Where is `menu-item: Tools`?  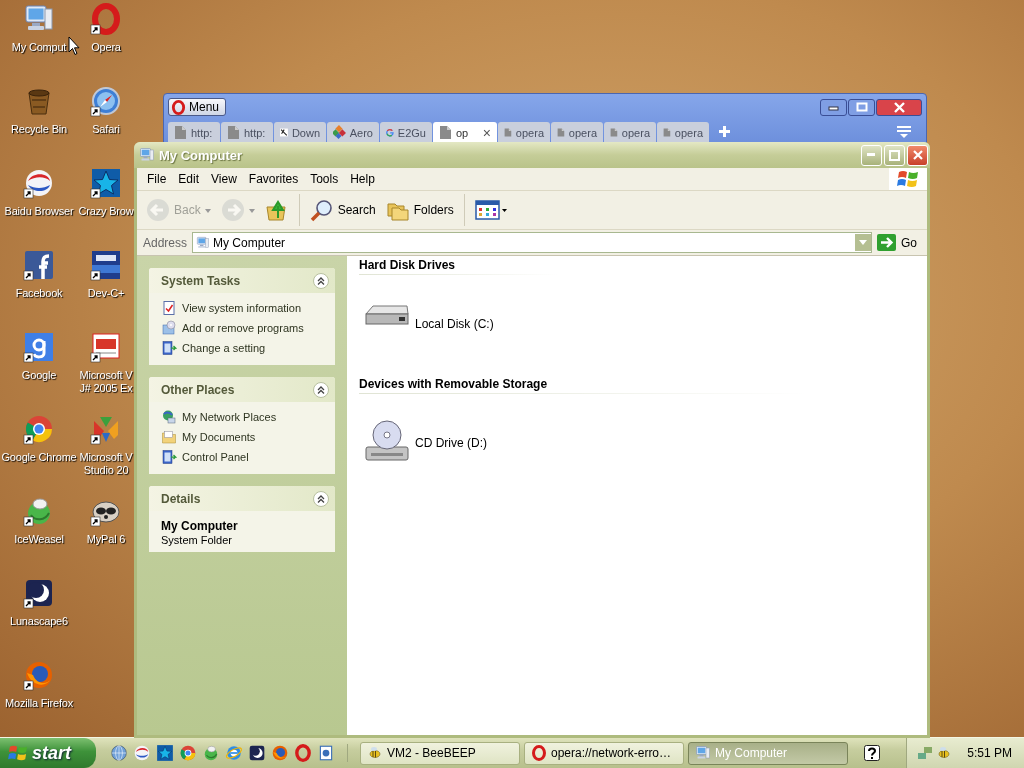
menu-item: Tools is located at coordinates (324, 179).